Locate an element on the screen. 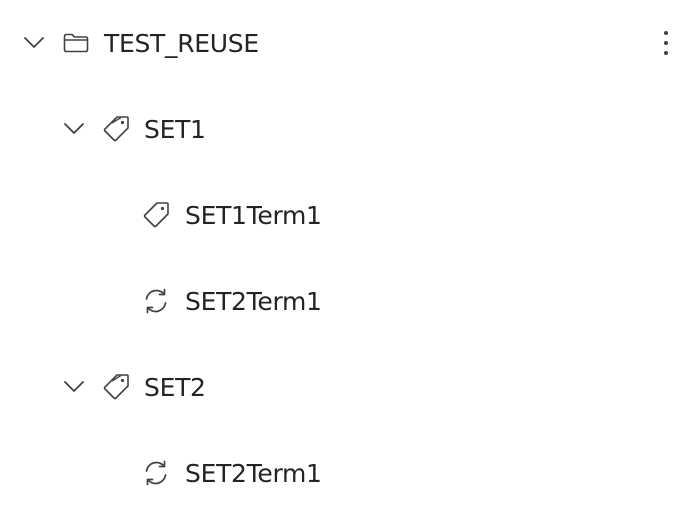 The height and width of the screenshot is (522, 686). tree-item-label: SET1 is located at coordinates (175, 129).